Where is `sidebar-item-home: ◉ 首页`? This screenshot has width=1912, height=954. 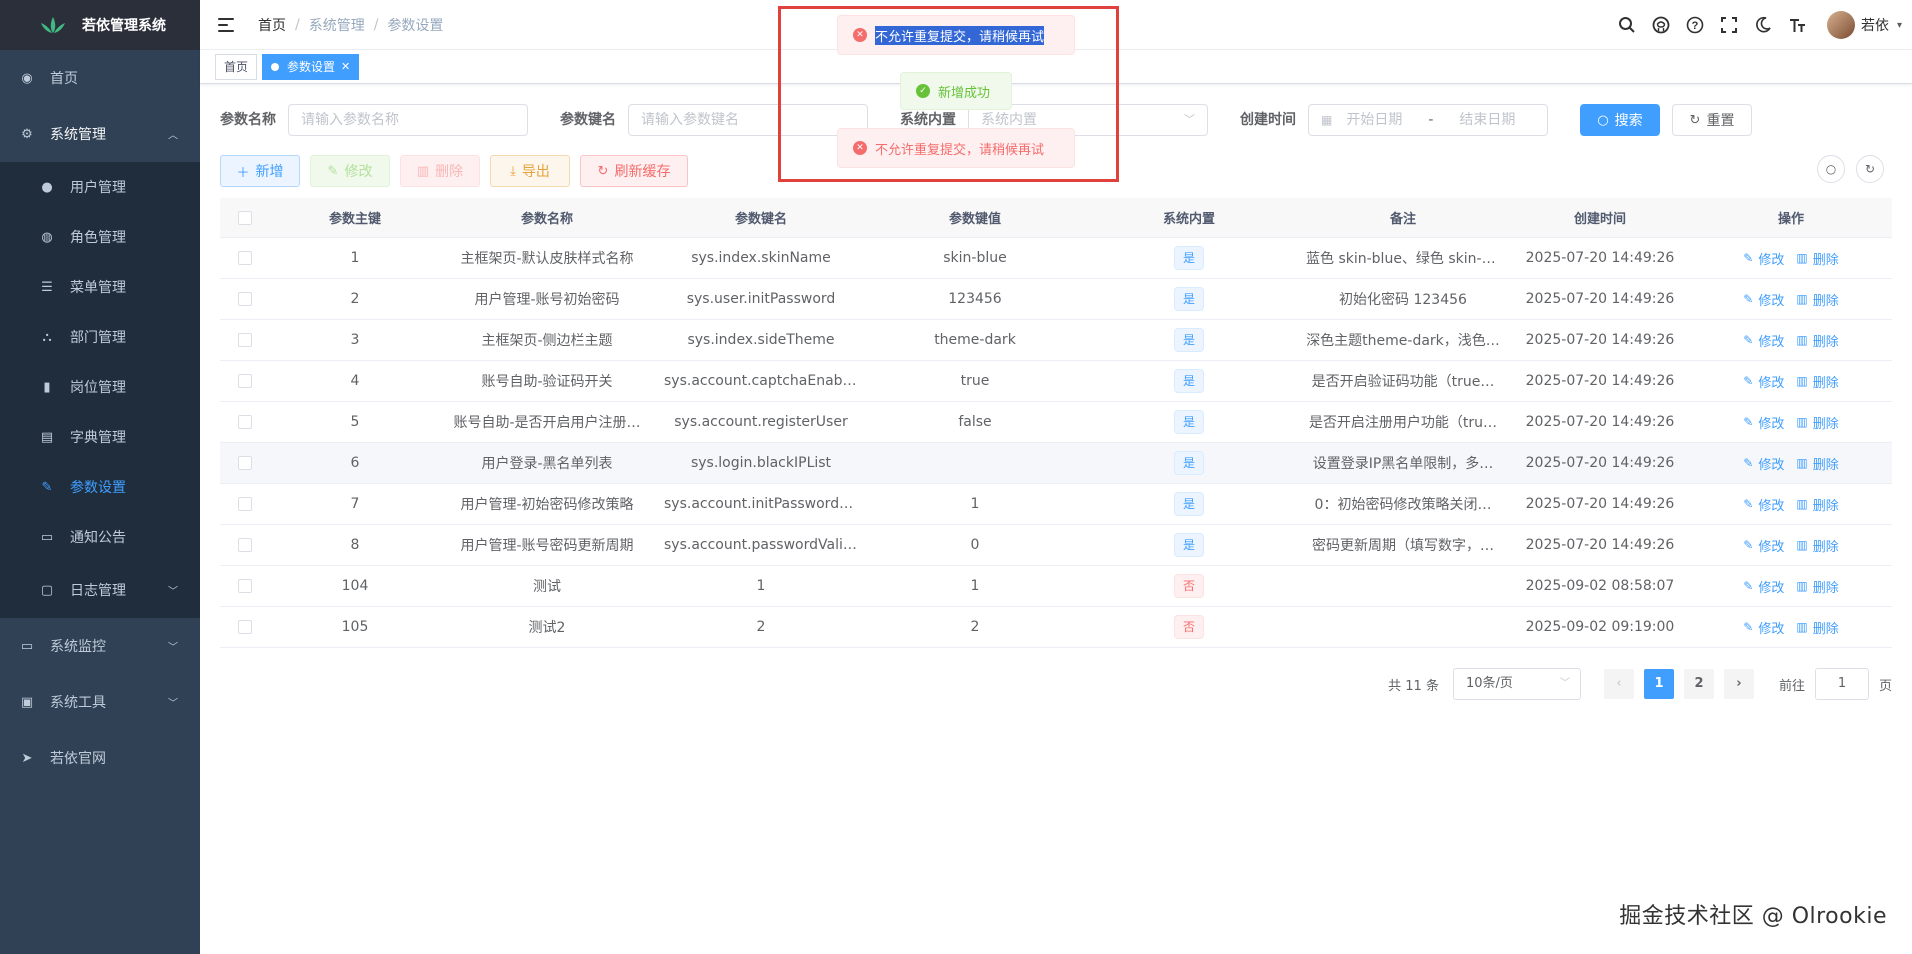 sidebar-item-home: ◉ 首页 is located at coordinates (100, 78).